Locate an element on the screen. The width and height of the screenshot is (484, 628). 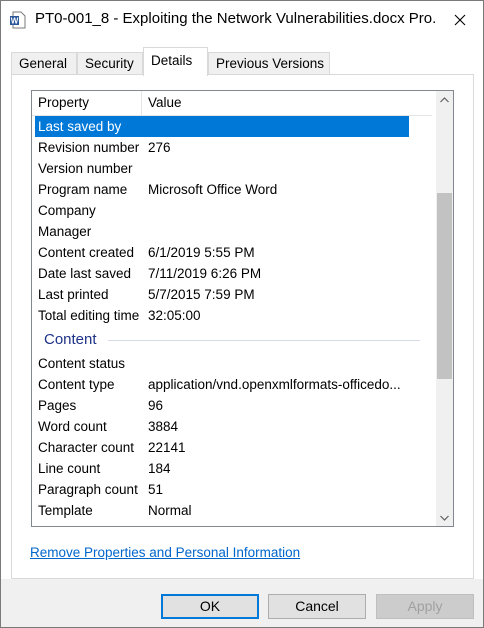
list-row-last-printed: Last printed 5/7/2015 7:59 PM is located at coordinates (232, 294).